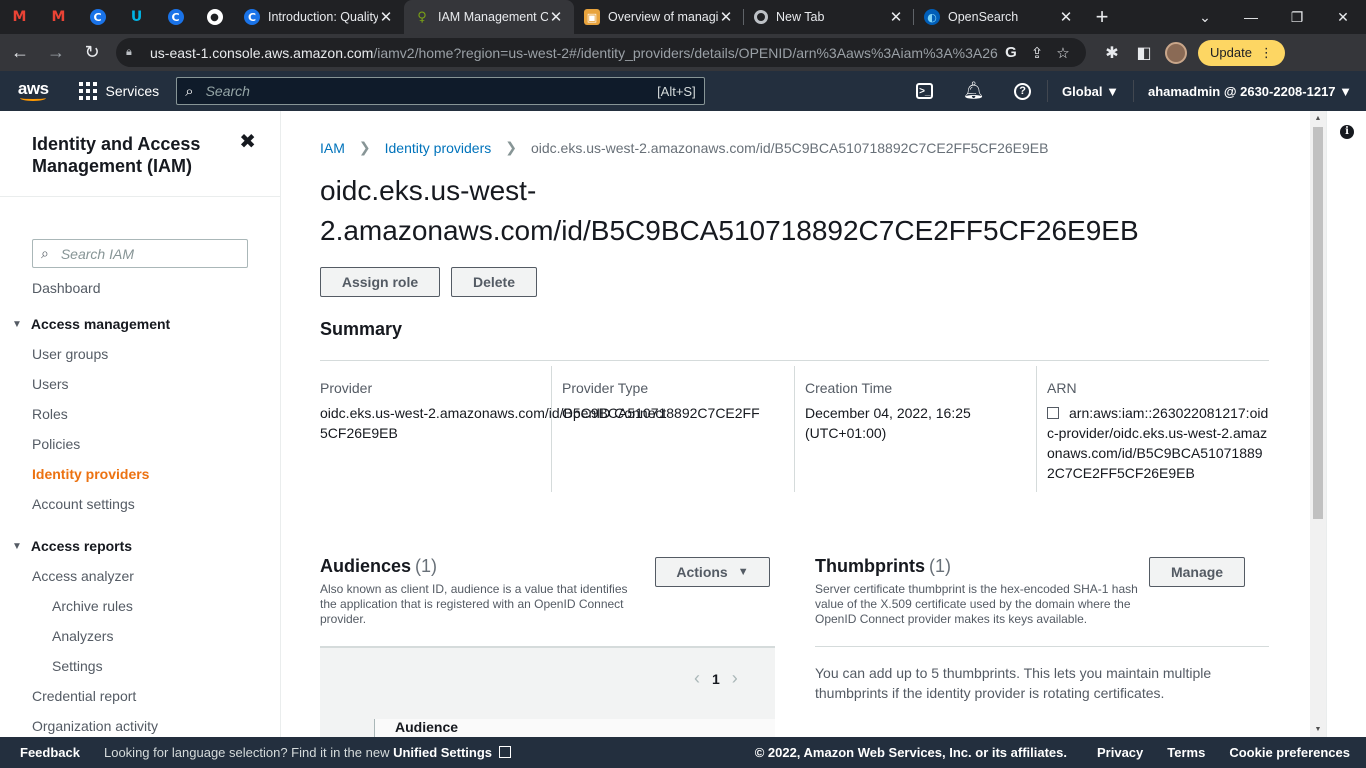  Describe the element at coordinates (140, 606) in the screenshot. I see `sidebar-item-archive-rules: Archive rules` at that location.